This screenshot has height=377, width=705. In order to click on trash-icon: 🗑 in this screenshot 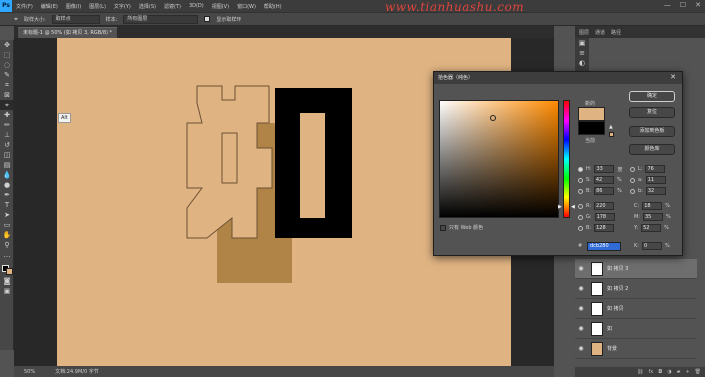, I will do `click(698, 372)`.